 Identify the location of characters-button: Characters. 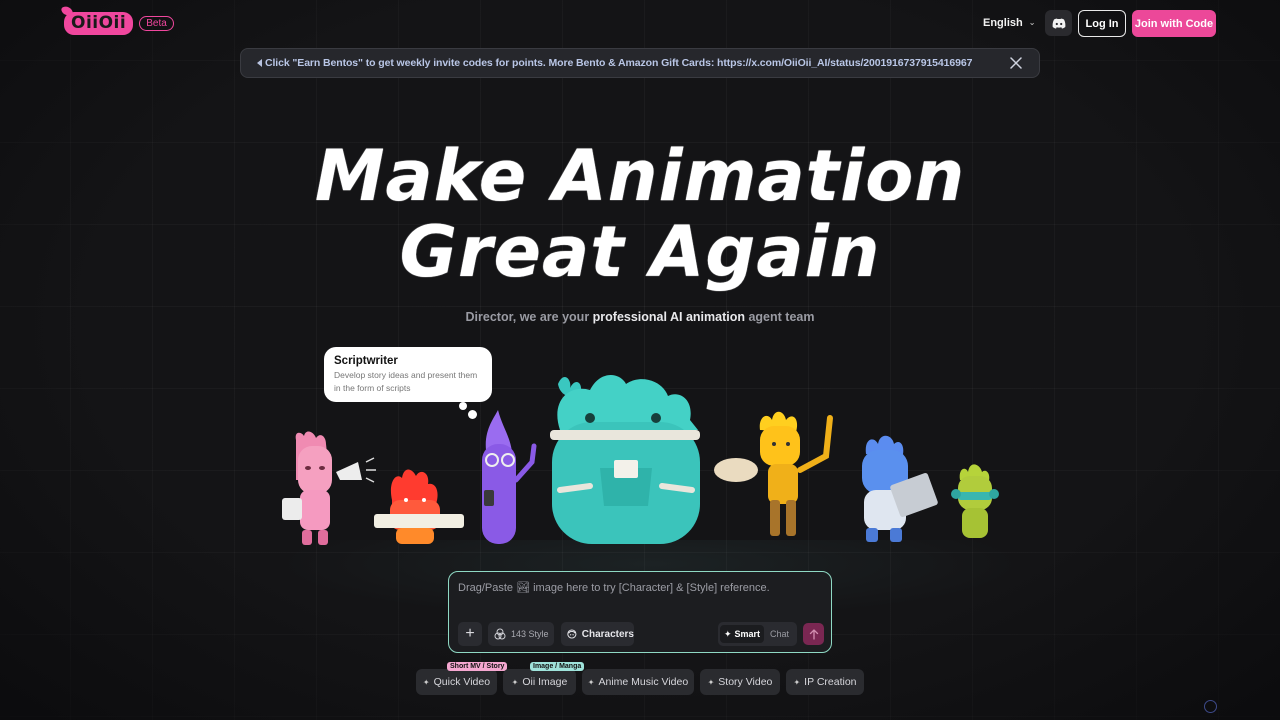
(597, 634).